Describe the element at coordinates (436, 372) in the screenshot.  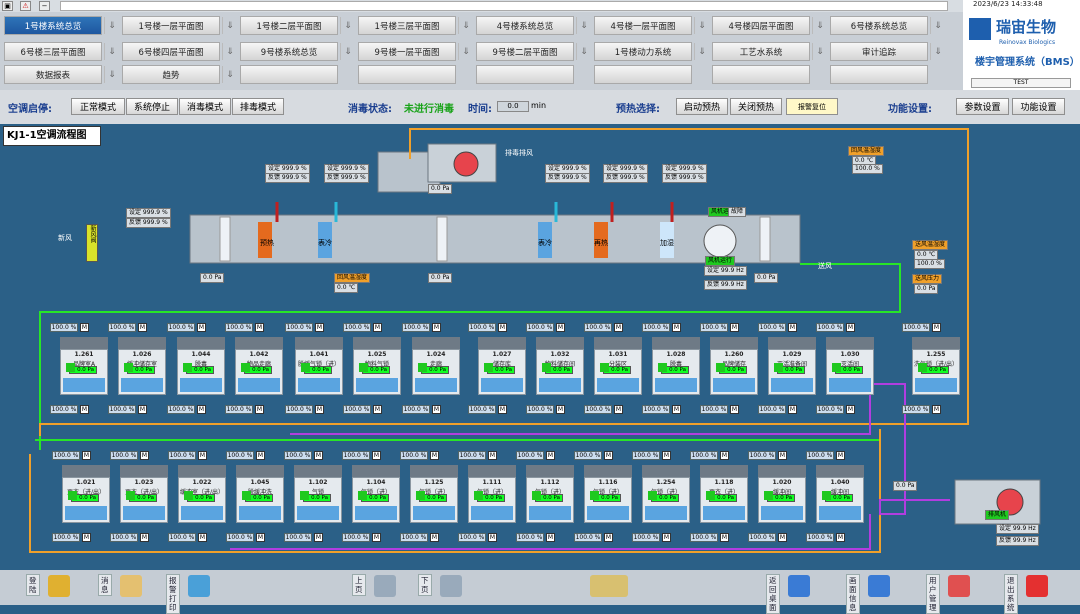
I see `room-top-6: 1.024 走廊 0.0 Pa` at that location.